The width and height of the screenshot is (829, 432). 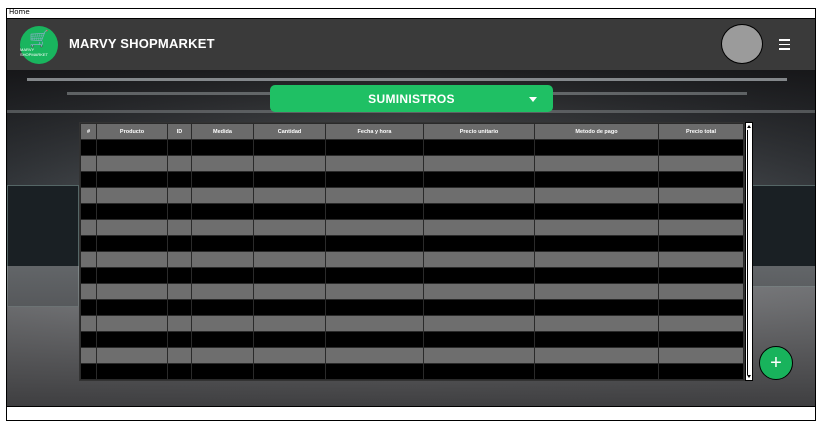 I want to click on scroll-thumb, so click(x=750, y=252).